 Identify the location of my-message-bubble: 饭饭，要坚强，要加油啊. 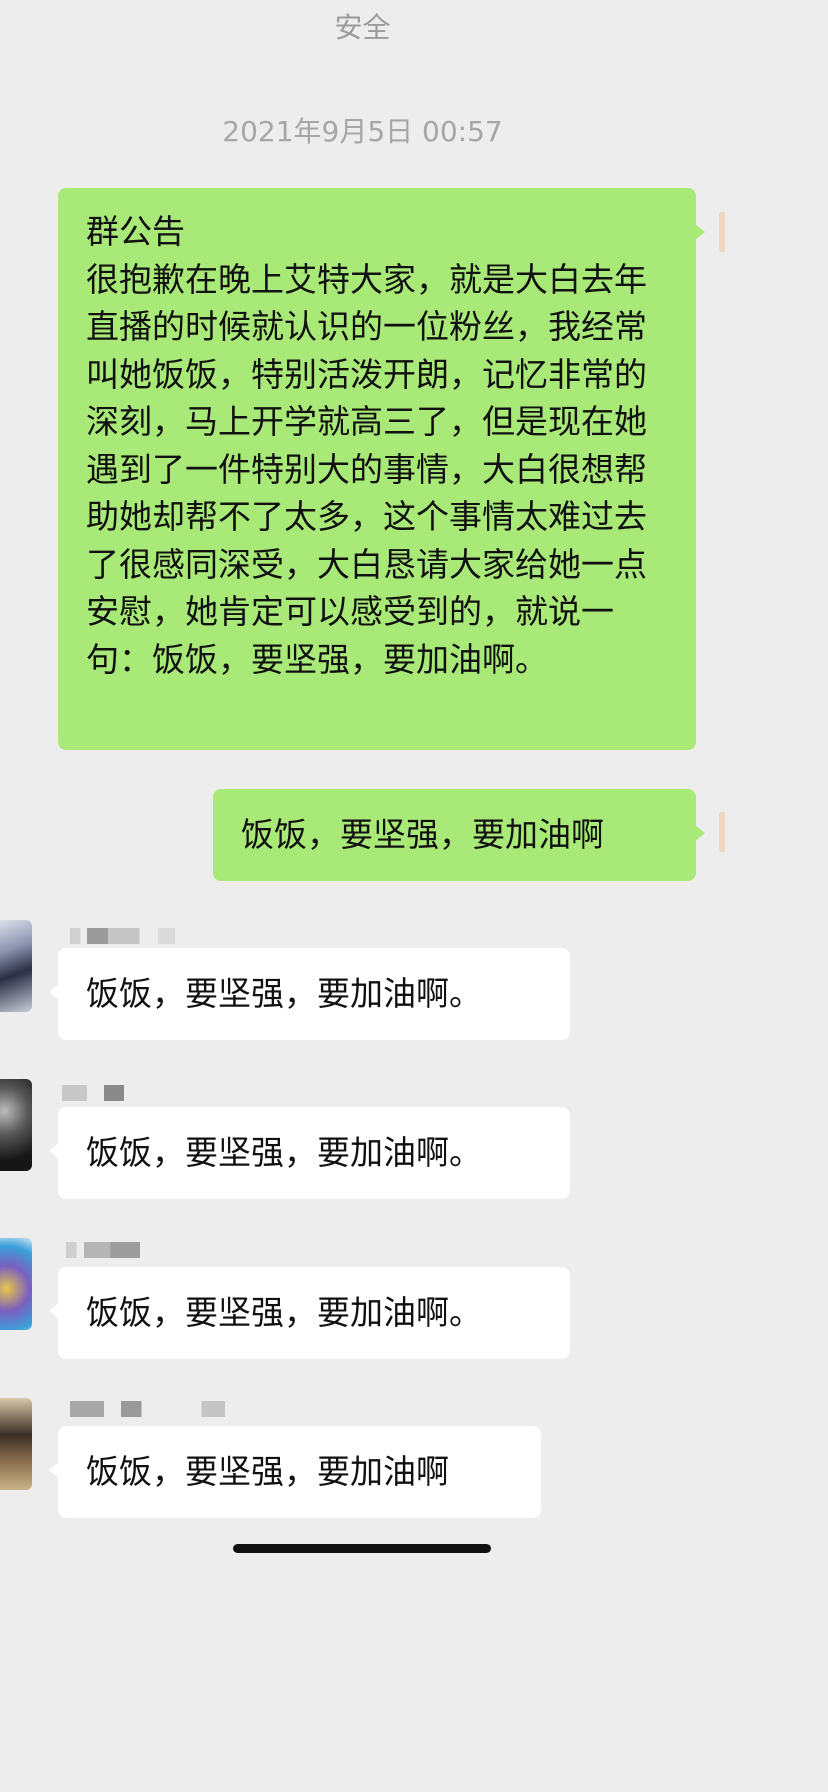
(459, 835).